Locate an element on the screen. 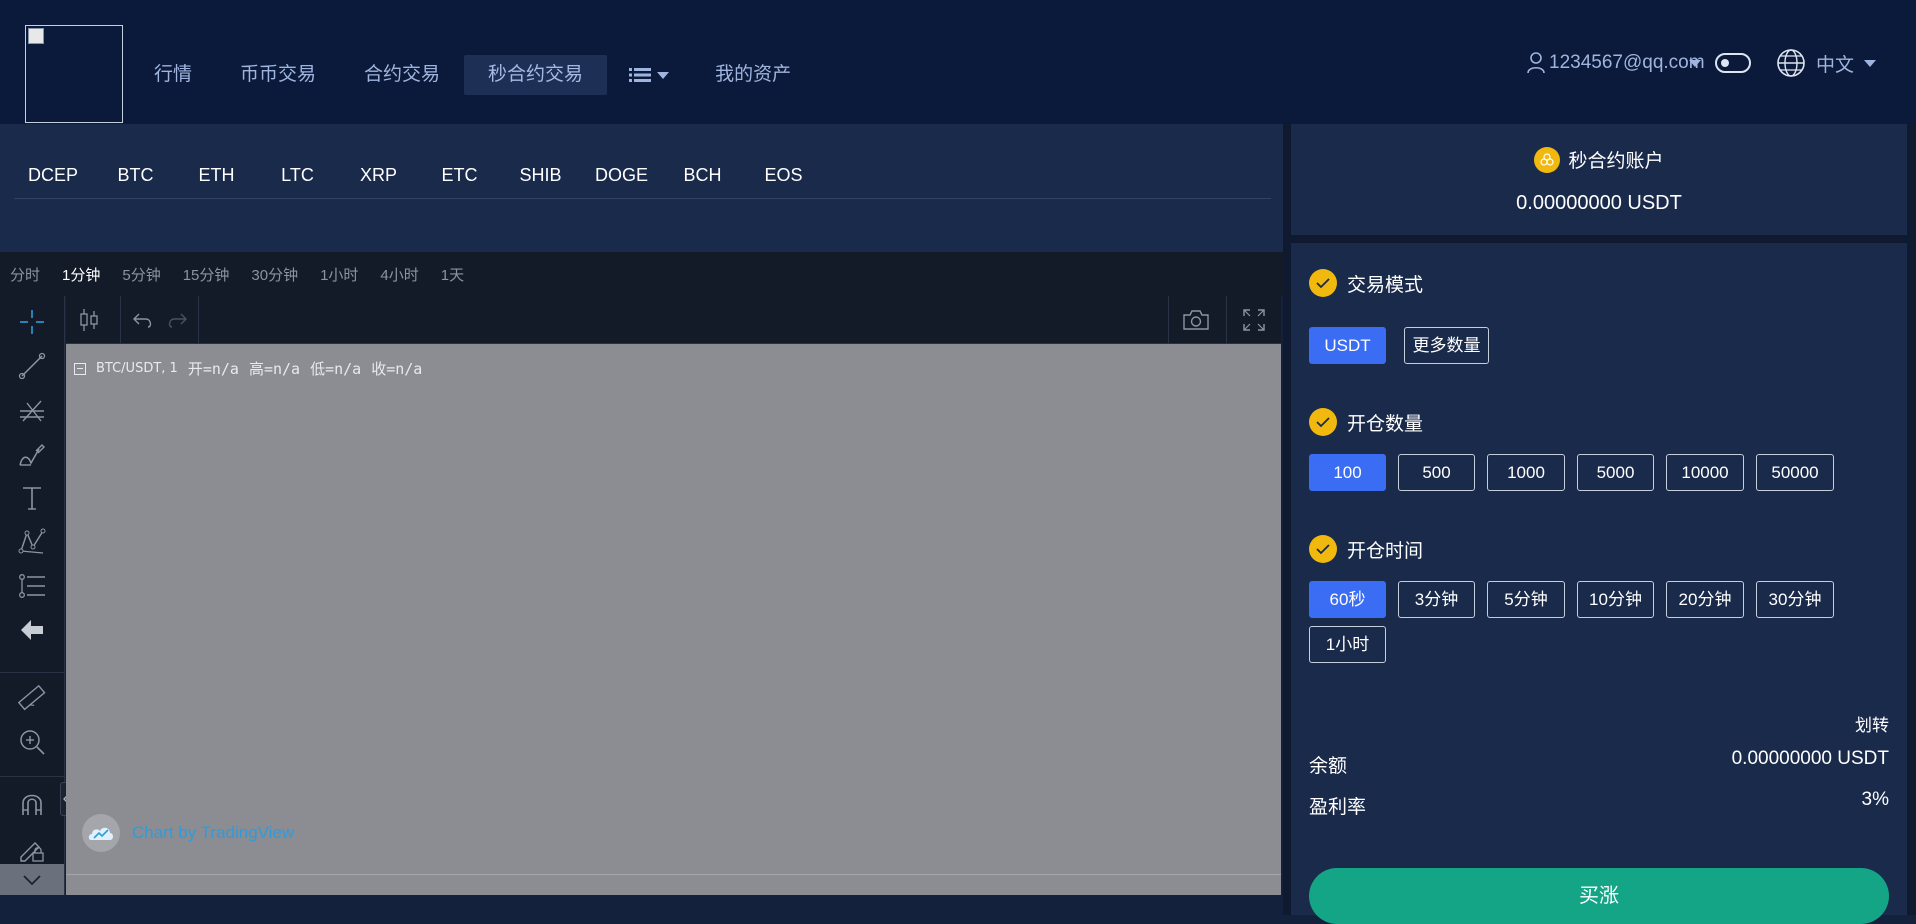 This screenshot has height=924, width=1916. user-menu: 1234567@qq.com is located at coordinates (1639, 63).